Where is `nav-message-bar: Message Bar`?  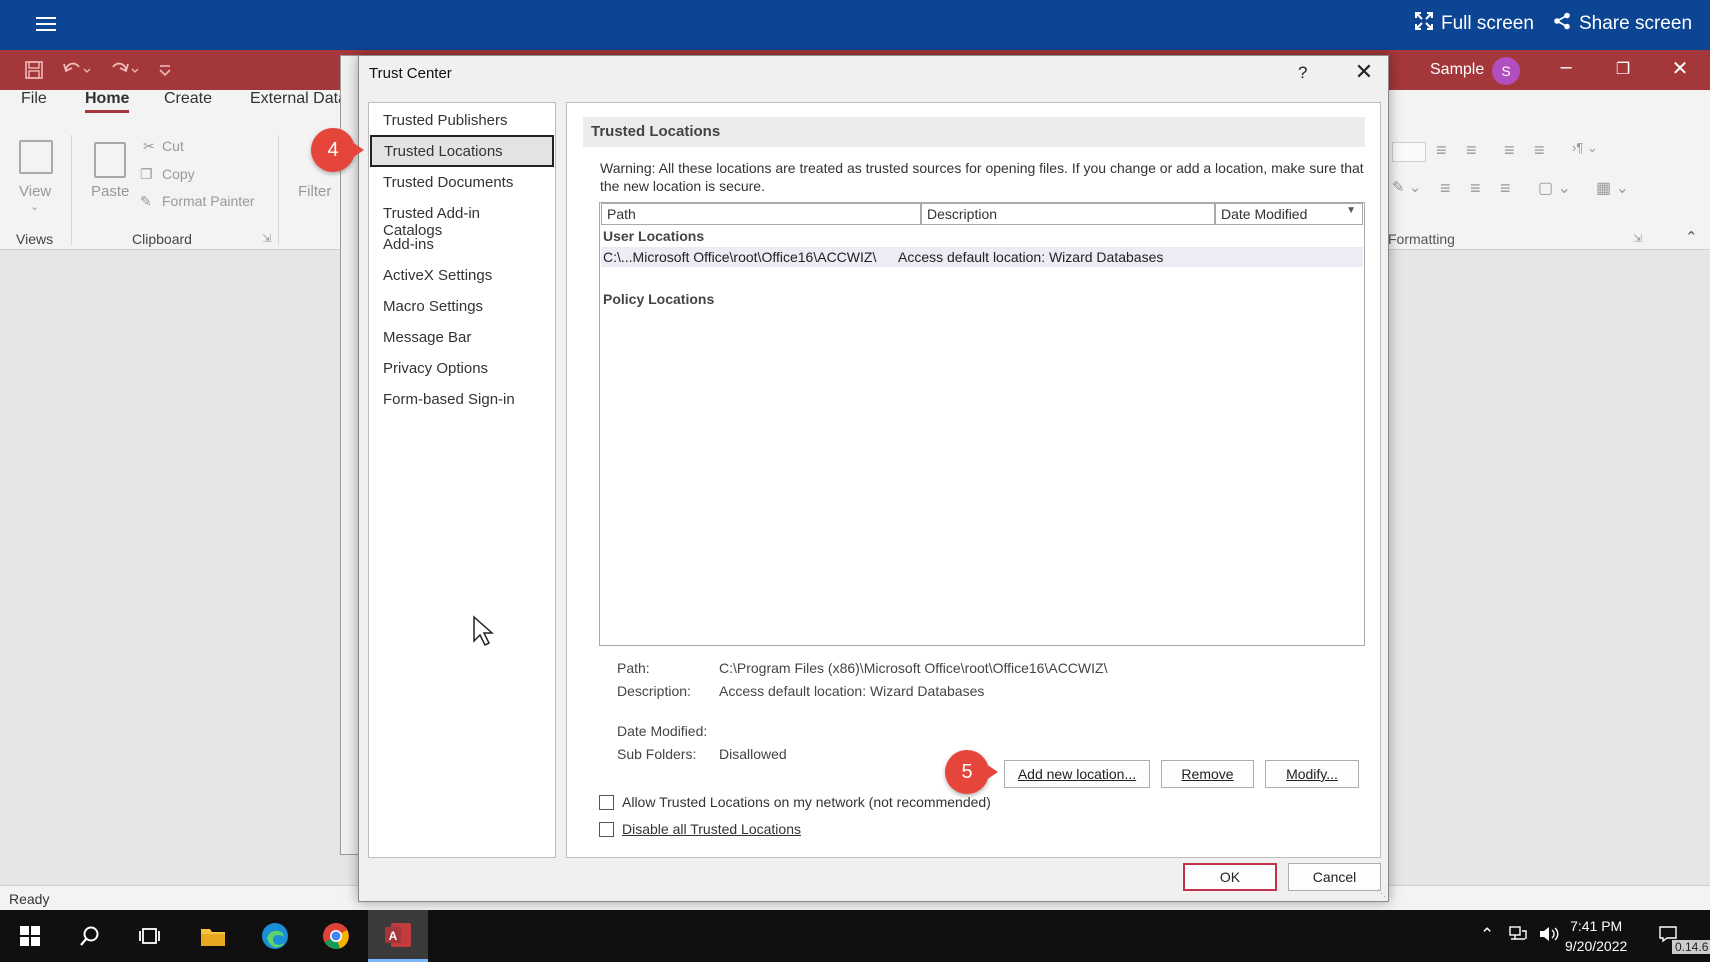
nav-message-bar: Message Bar is located at coordinates (462, 337).